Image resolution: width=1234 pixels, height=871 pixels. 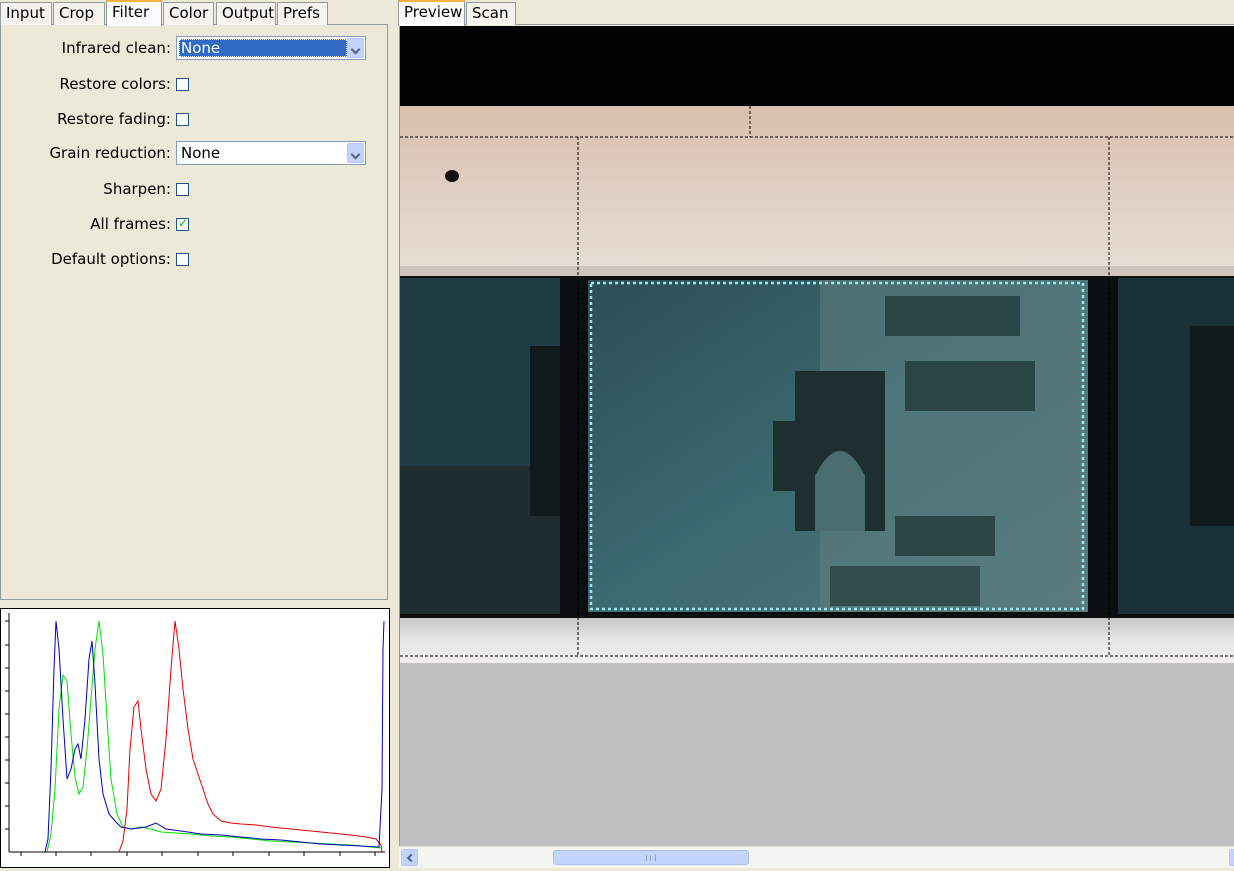 I want to click on restore-colors-checkbox, so click(x=182, y=84).